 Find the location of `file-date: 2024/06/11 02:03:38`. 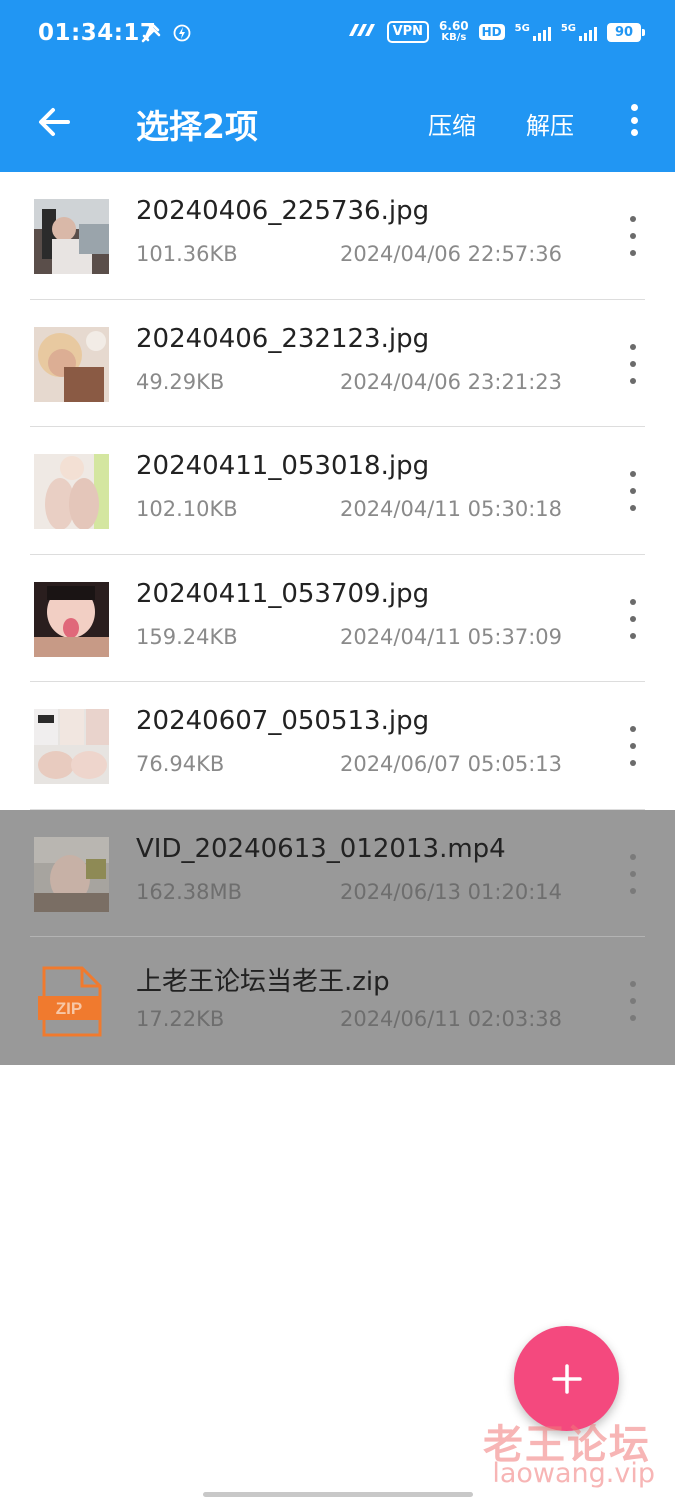

file-date: 2024/06/11 02:03:38 is located at coordinates (450, 1019).